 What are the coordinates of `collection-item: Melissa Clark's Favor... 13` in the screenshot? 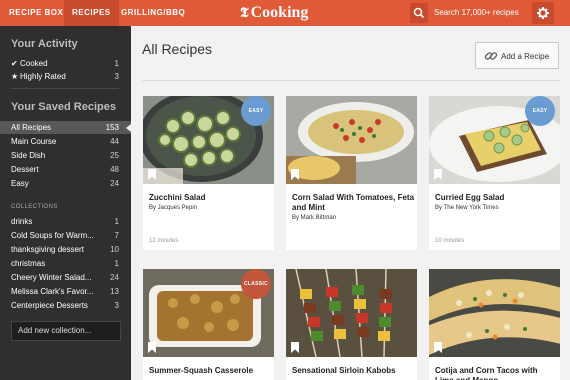 It's located at (65, 291).